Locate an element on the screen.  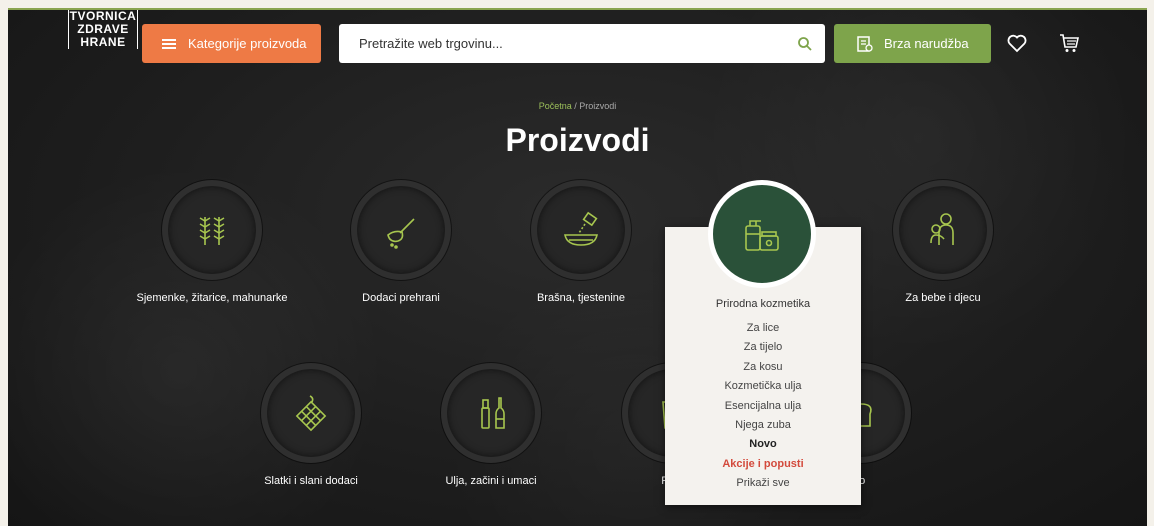
category-label: Dodaci prehrani is located at coordinates (401, 298).